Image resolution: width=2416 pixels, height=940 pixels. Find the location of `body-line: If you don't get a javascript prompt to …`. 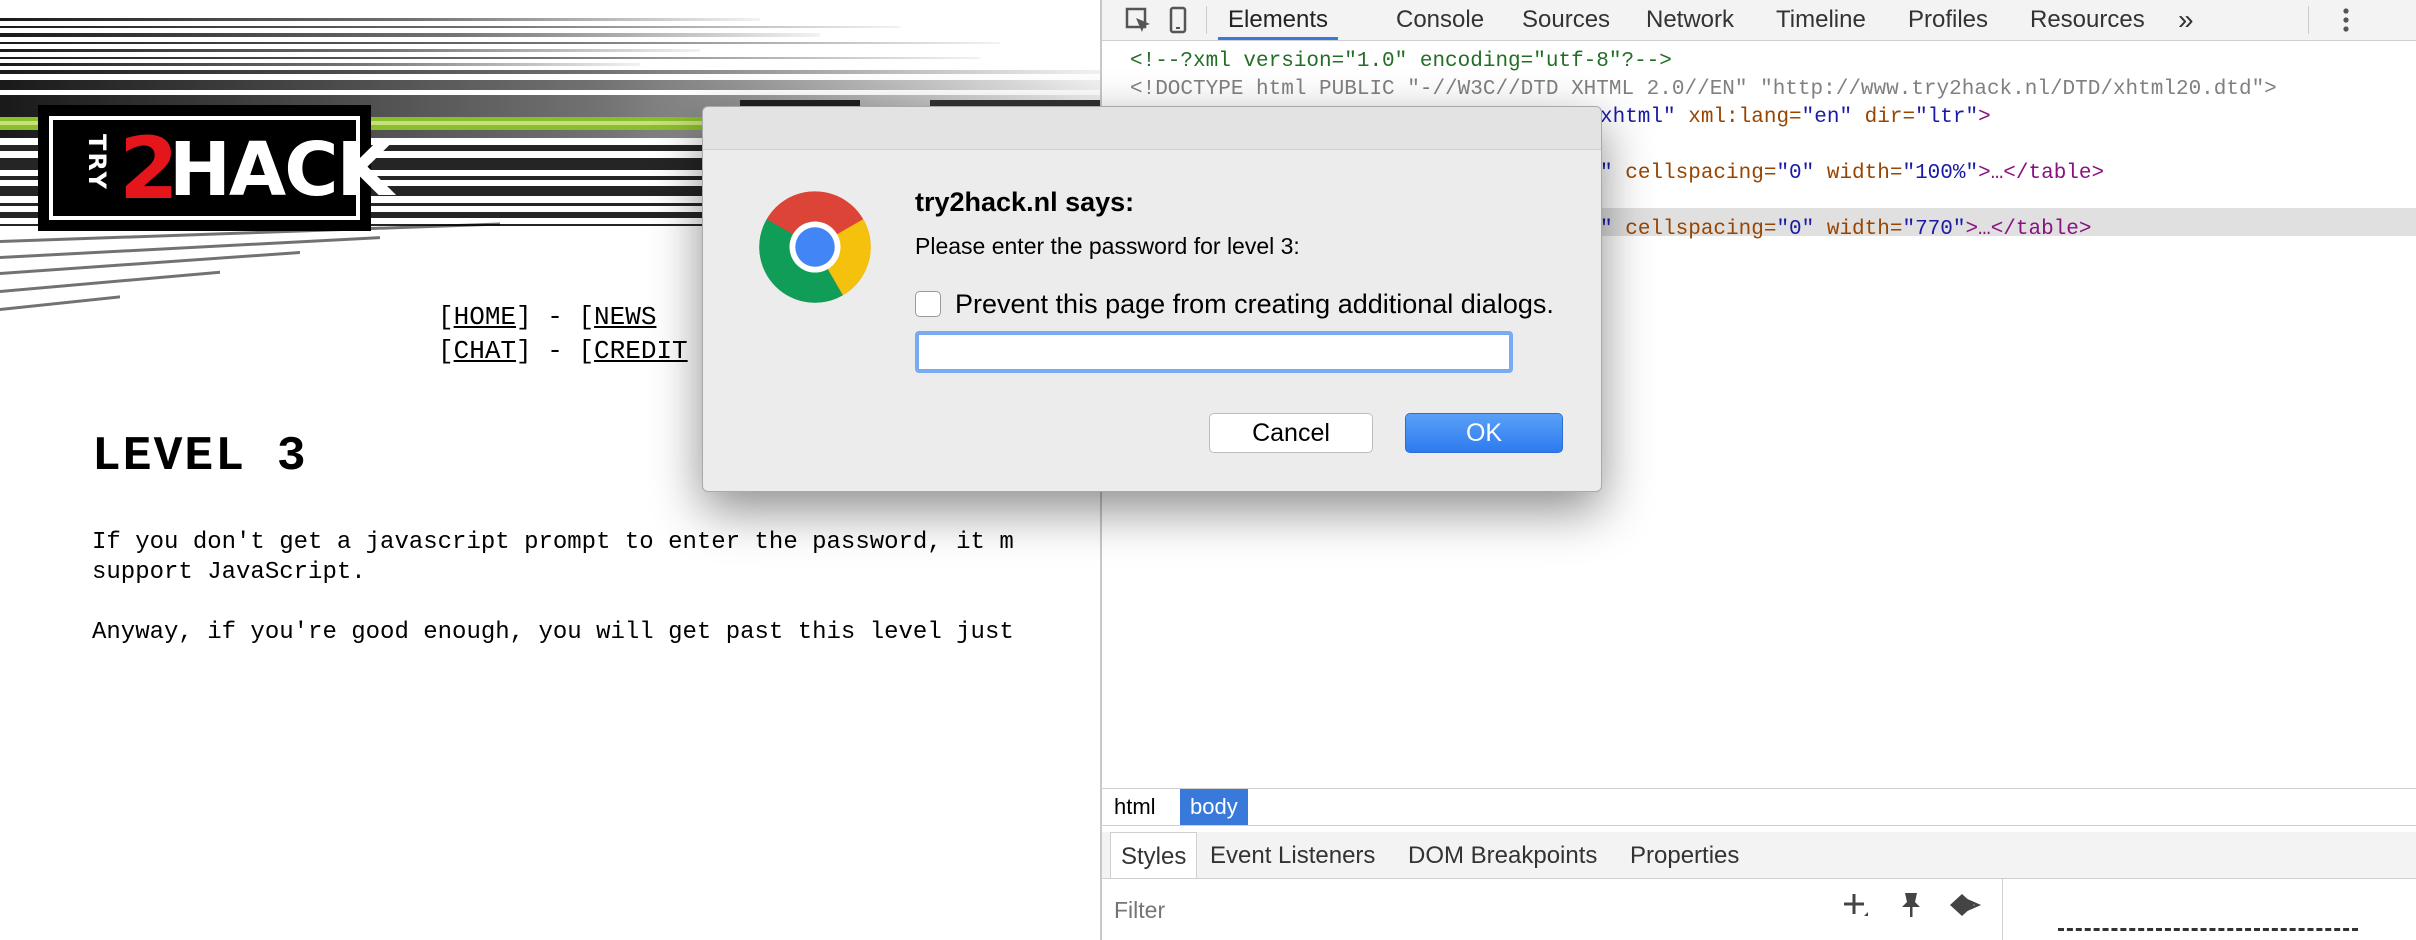

body-line: If you don't get a javascript prompt to … is located at coordinates (553, 542).